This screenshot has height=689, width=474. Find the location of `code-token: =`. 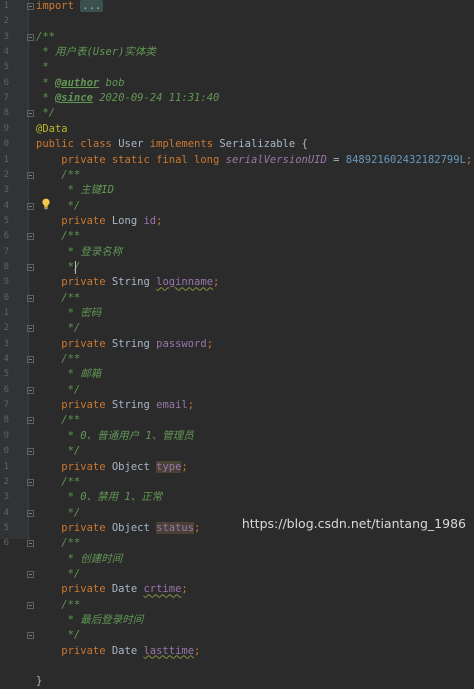

code-token: = is located at coordinates (336, 159).